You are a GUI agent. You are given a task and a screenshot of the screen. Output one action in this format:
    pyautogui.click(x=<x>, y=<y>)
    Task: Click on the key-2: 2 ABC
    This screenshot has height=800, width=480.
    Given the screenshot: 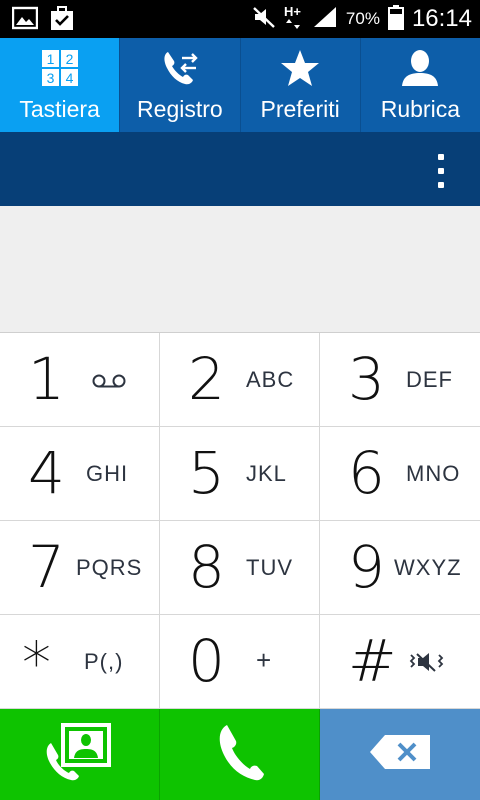 What is the action you would take?
    pyautogui.click(x=240, y=380)
    